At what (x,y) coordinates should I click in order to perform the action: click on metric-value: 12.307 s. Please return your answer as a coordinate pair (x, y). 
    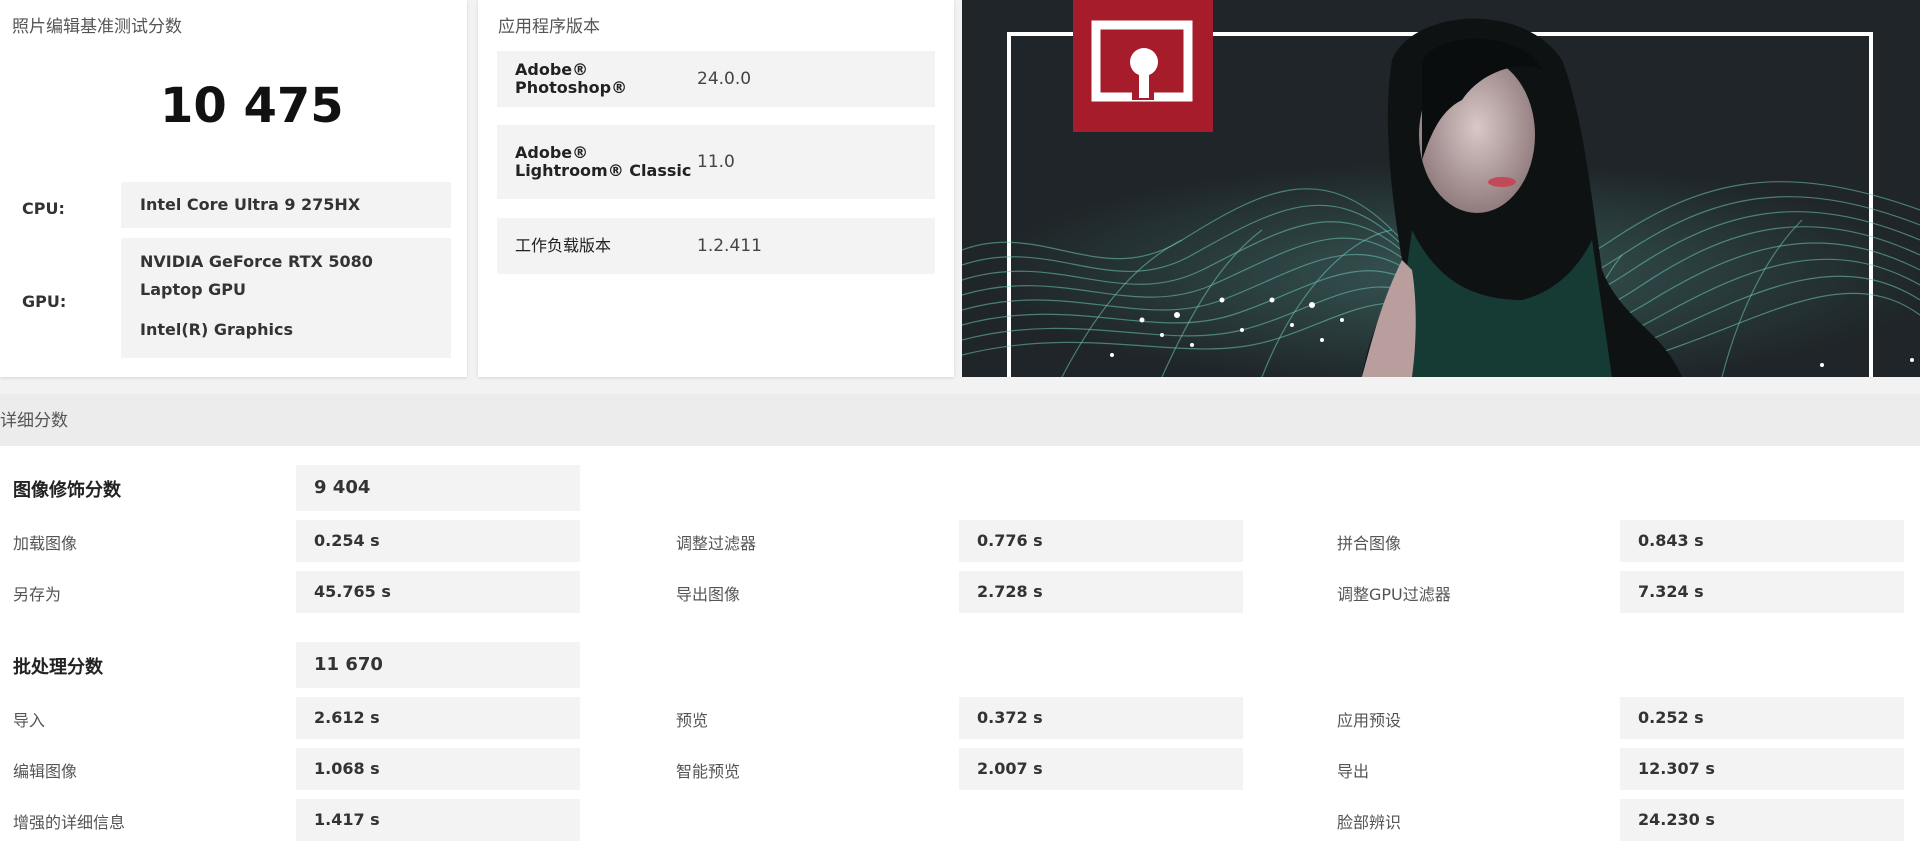
    Looking at the image, I should click on (1762, 769).